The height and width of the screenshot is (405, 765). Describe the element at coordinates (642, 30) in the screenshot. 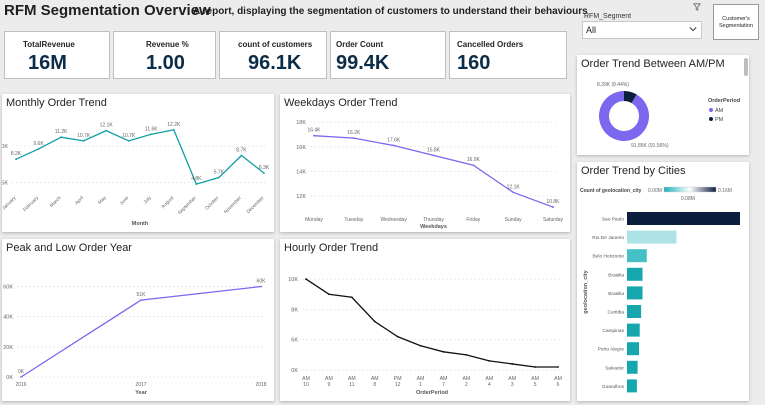

I see `segment-dropdown: All` at that location.